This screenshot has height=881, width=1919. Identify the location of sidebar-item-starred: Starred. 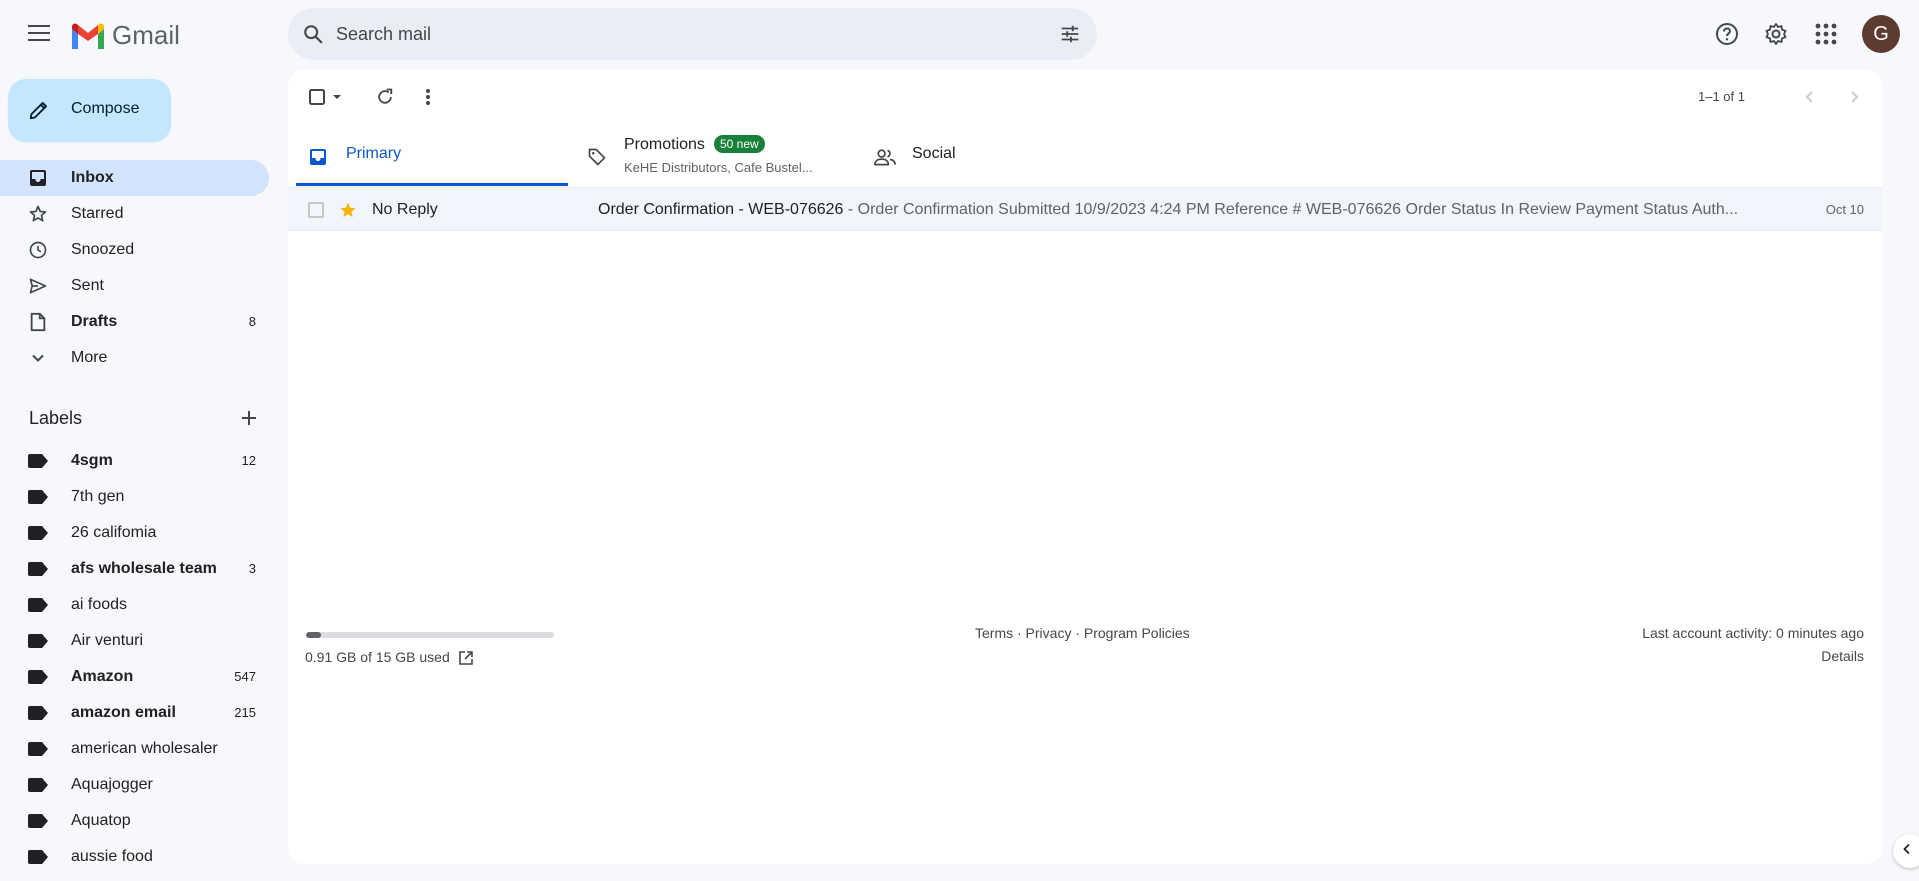
(134, 214).